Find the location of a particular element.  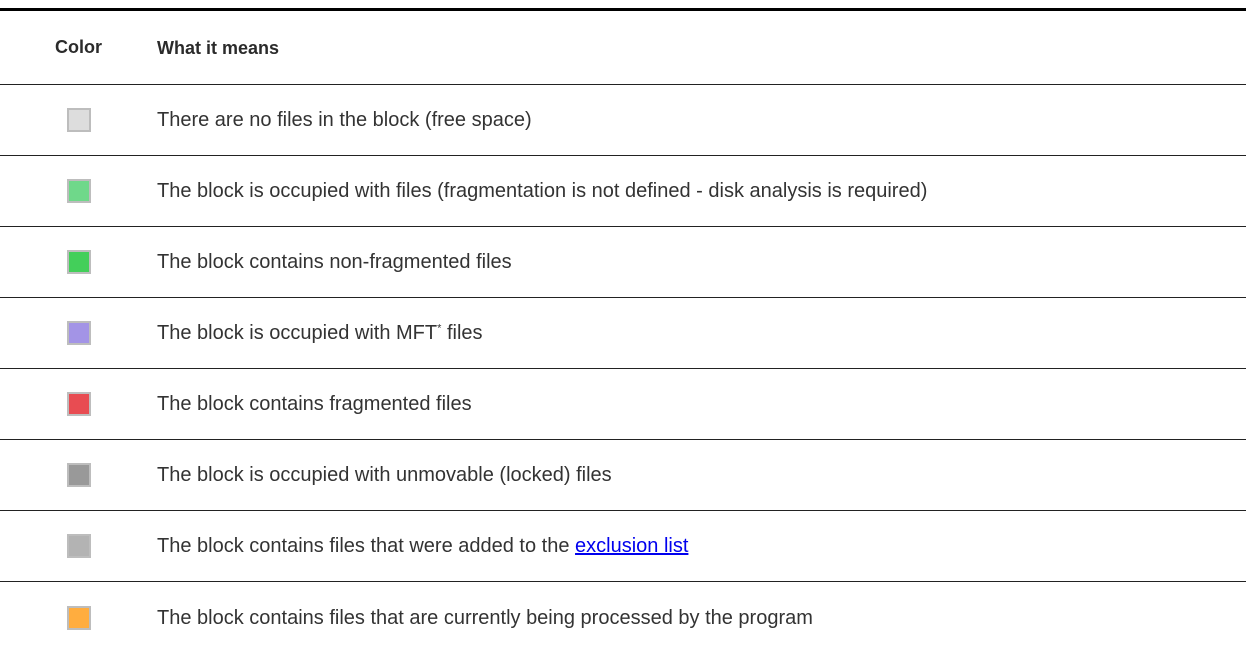

table-row: The block contains non-fragmented files is located at coordinates (623, 262).